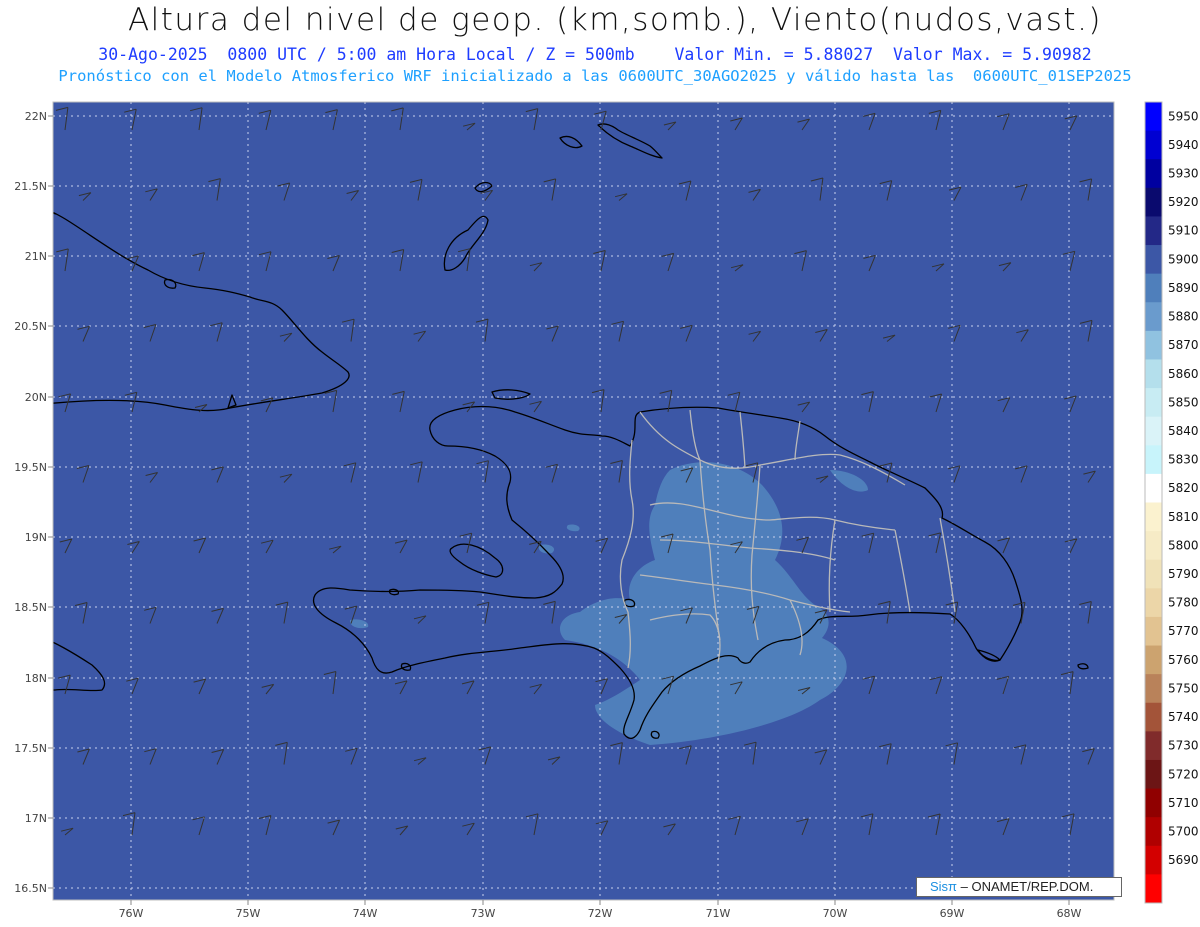  I want to click on colorbar-label: 5720, so click(1183, 774).